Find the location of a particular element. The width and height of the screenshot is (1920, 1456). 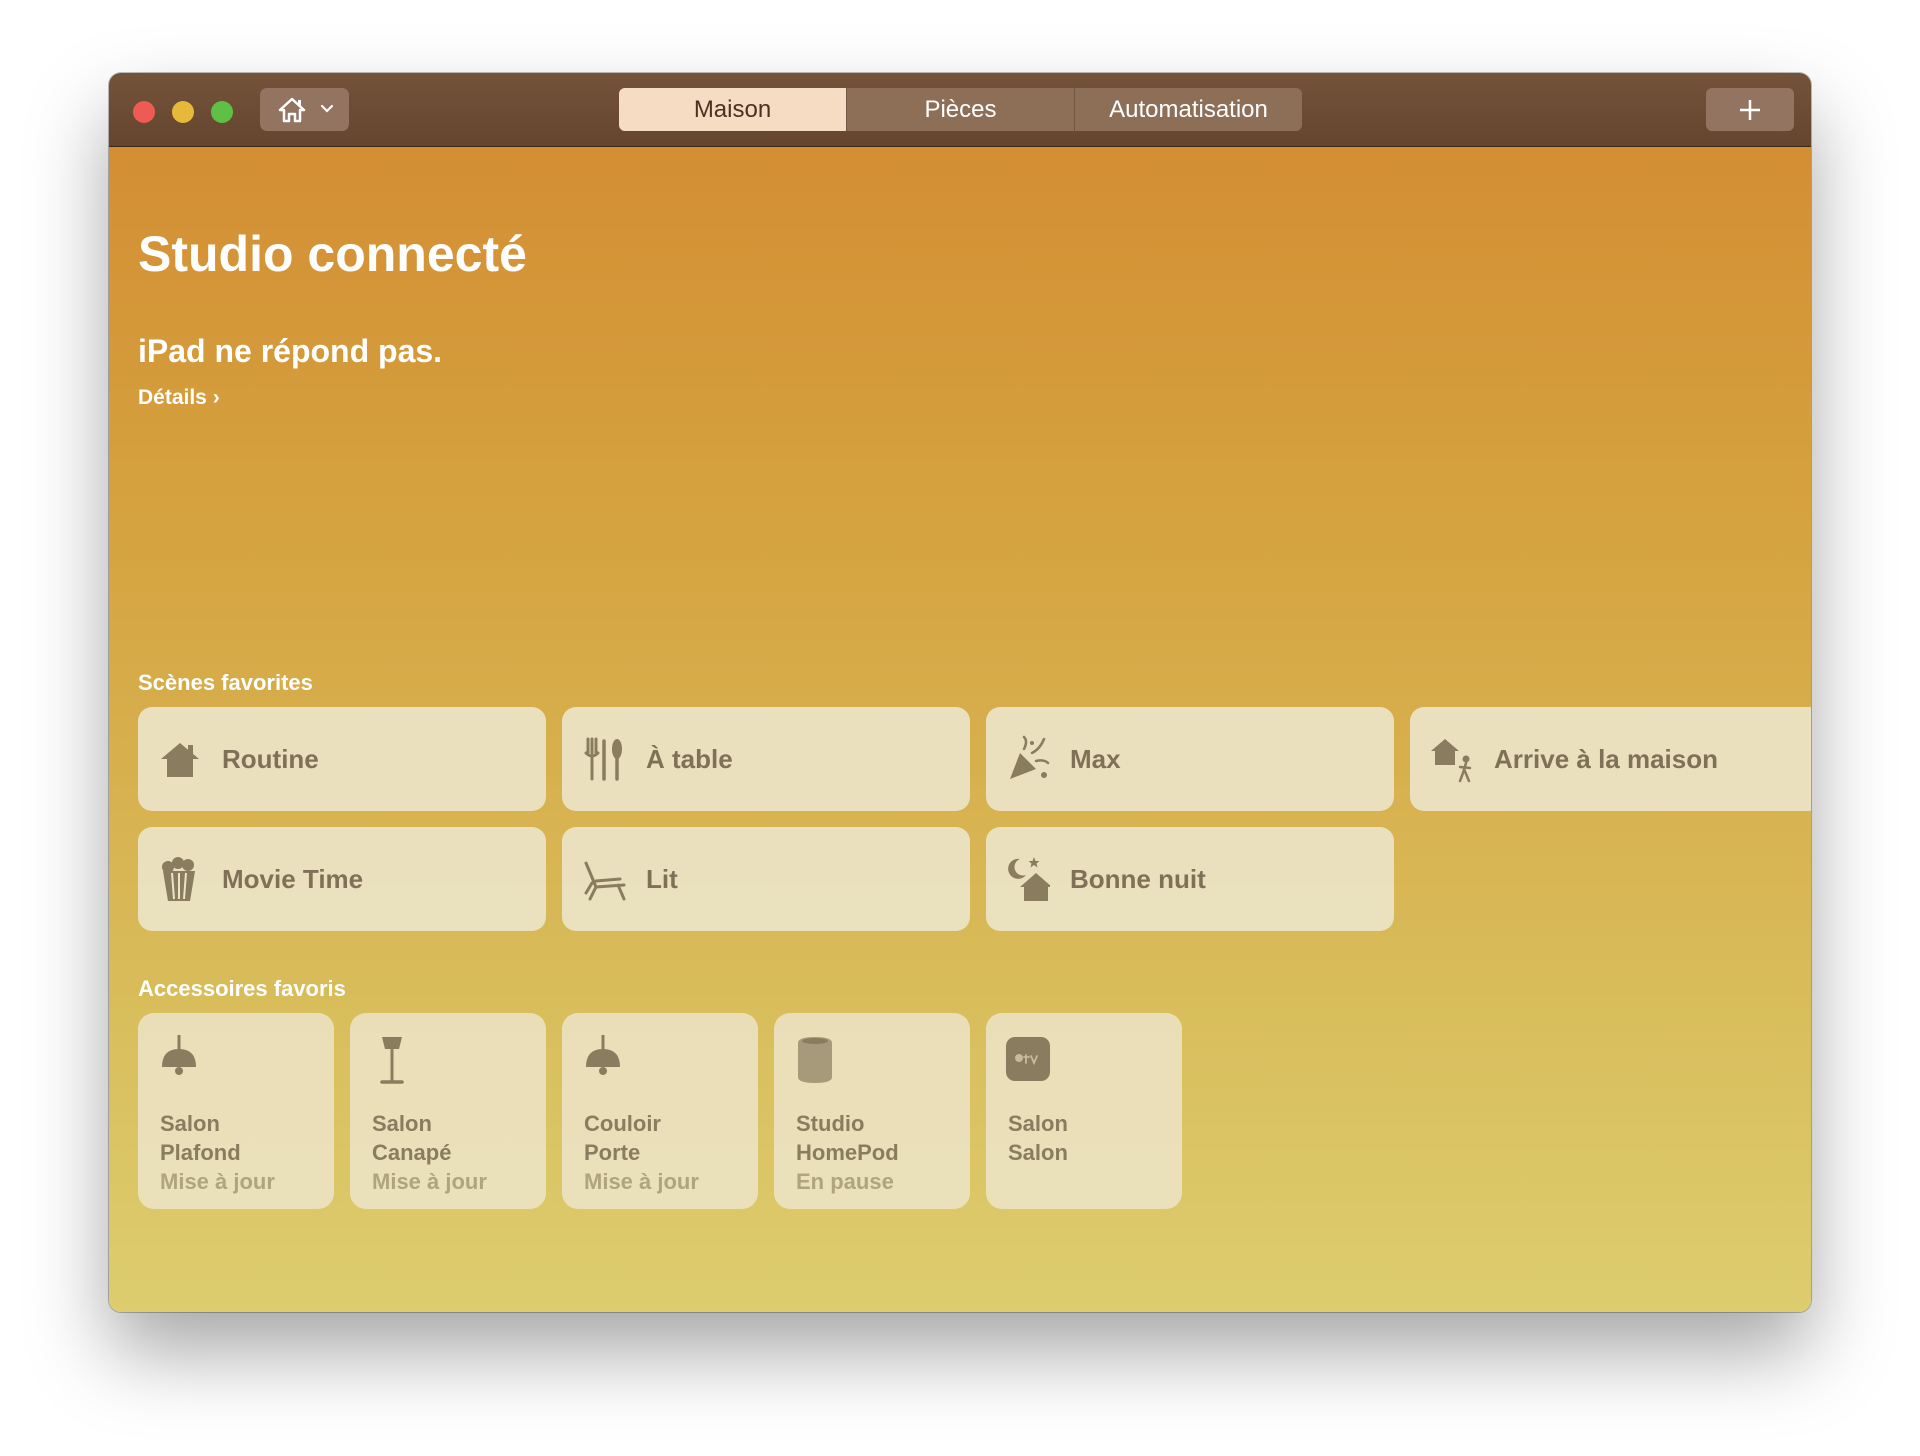

accessory-name: HomePod is located at coordinates (847, 1152).